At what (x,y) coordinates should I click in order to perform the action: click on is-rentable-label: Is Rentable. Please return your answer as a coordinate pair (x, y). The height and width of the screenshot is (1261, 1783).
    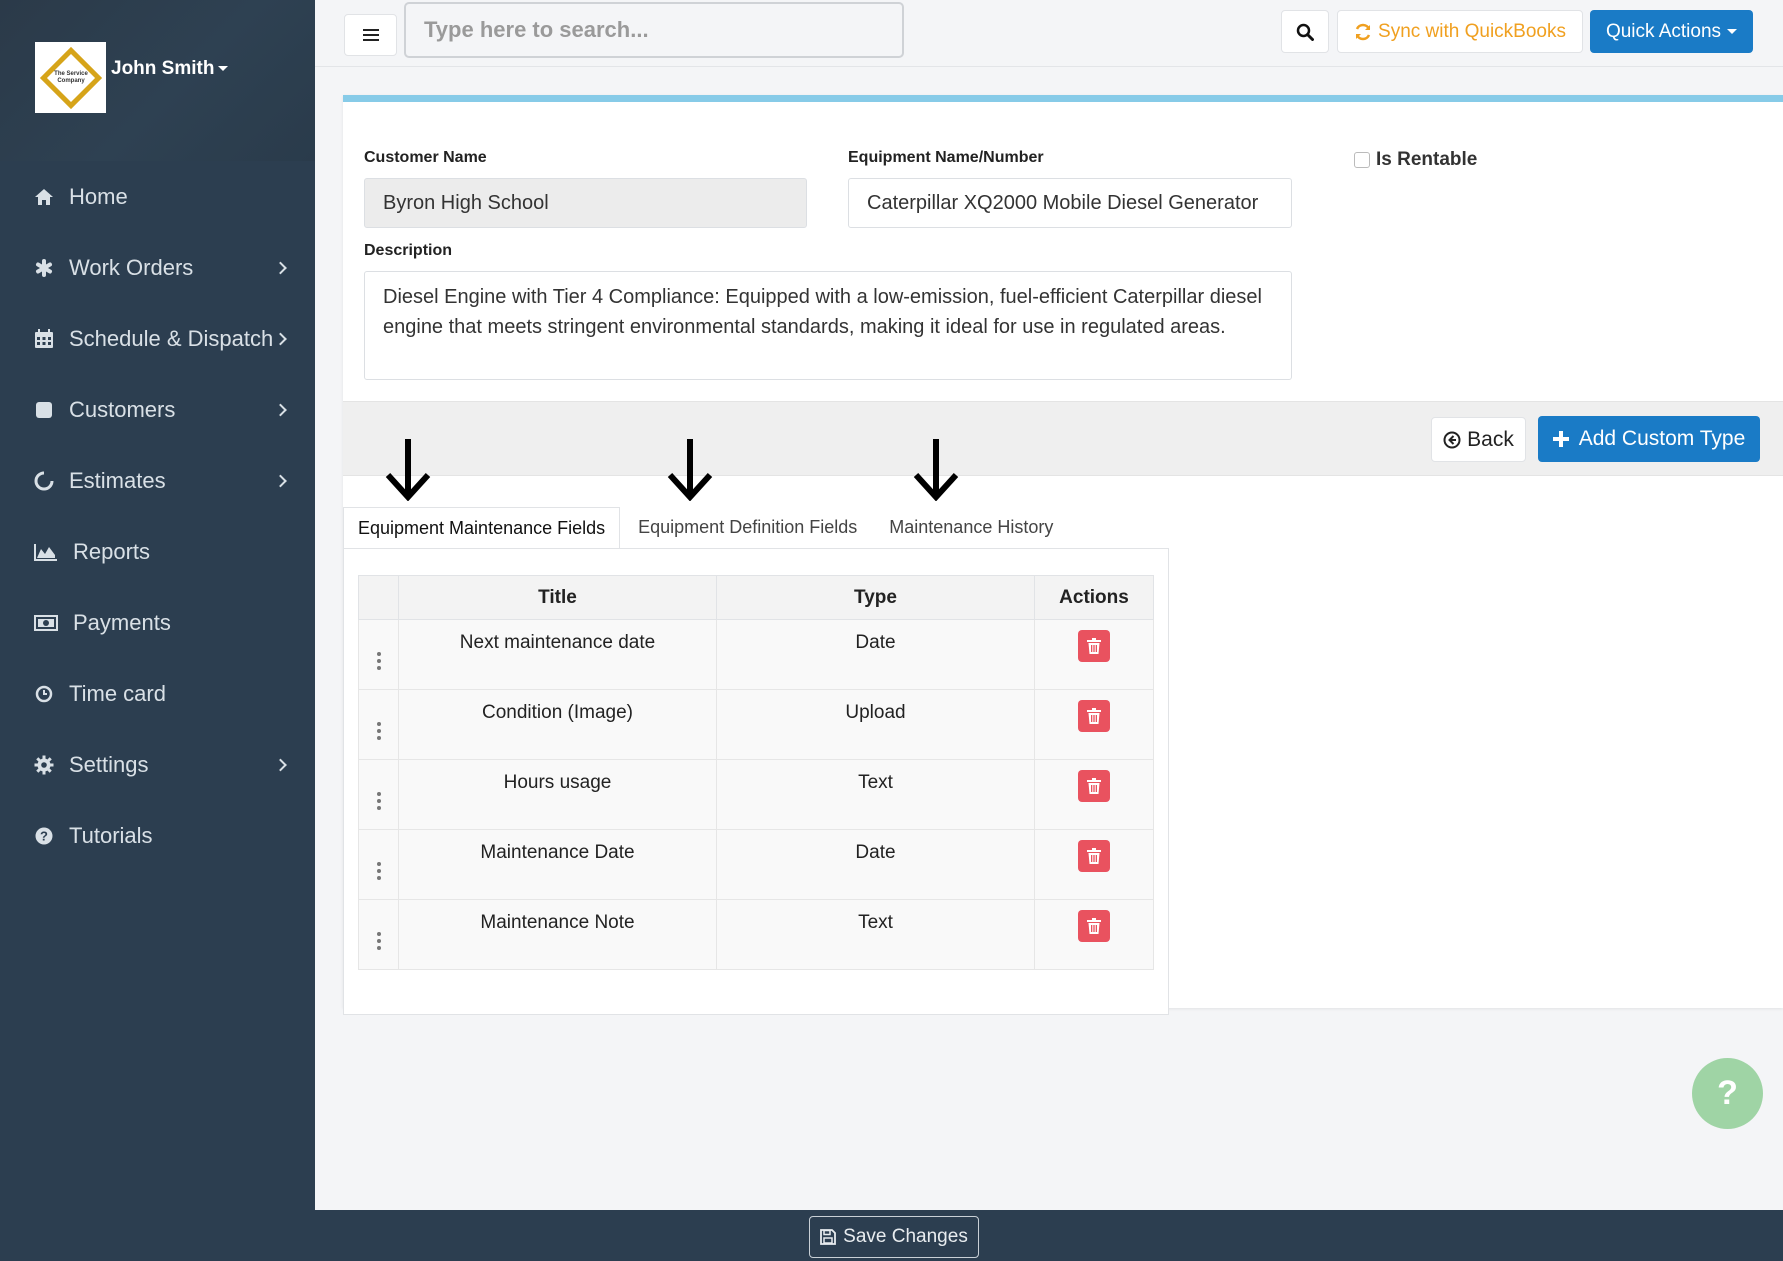
    Looking at the image, I should click on (1427, 159).